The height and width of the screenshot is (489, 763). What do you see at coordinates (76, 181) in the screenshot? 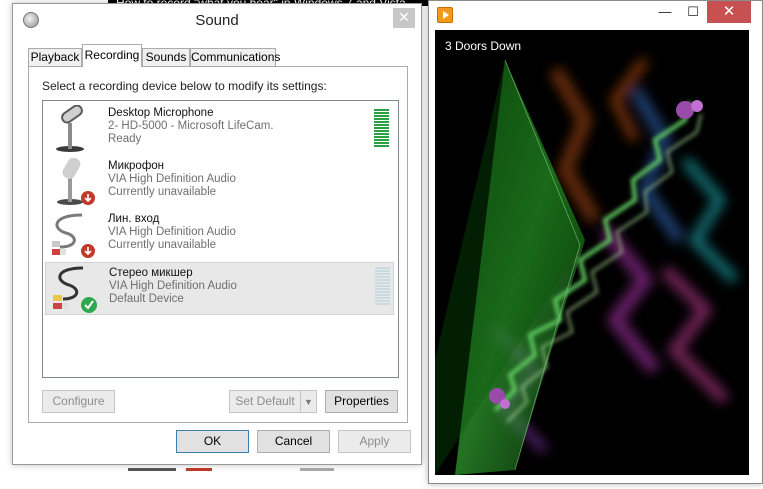
I see `microphone-unavailable-icon` at bounding box center [76, 181].